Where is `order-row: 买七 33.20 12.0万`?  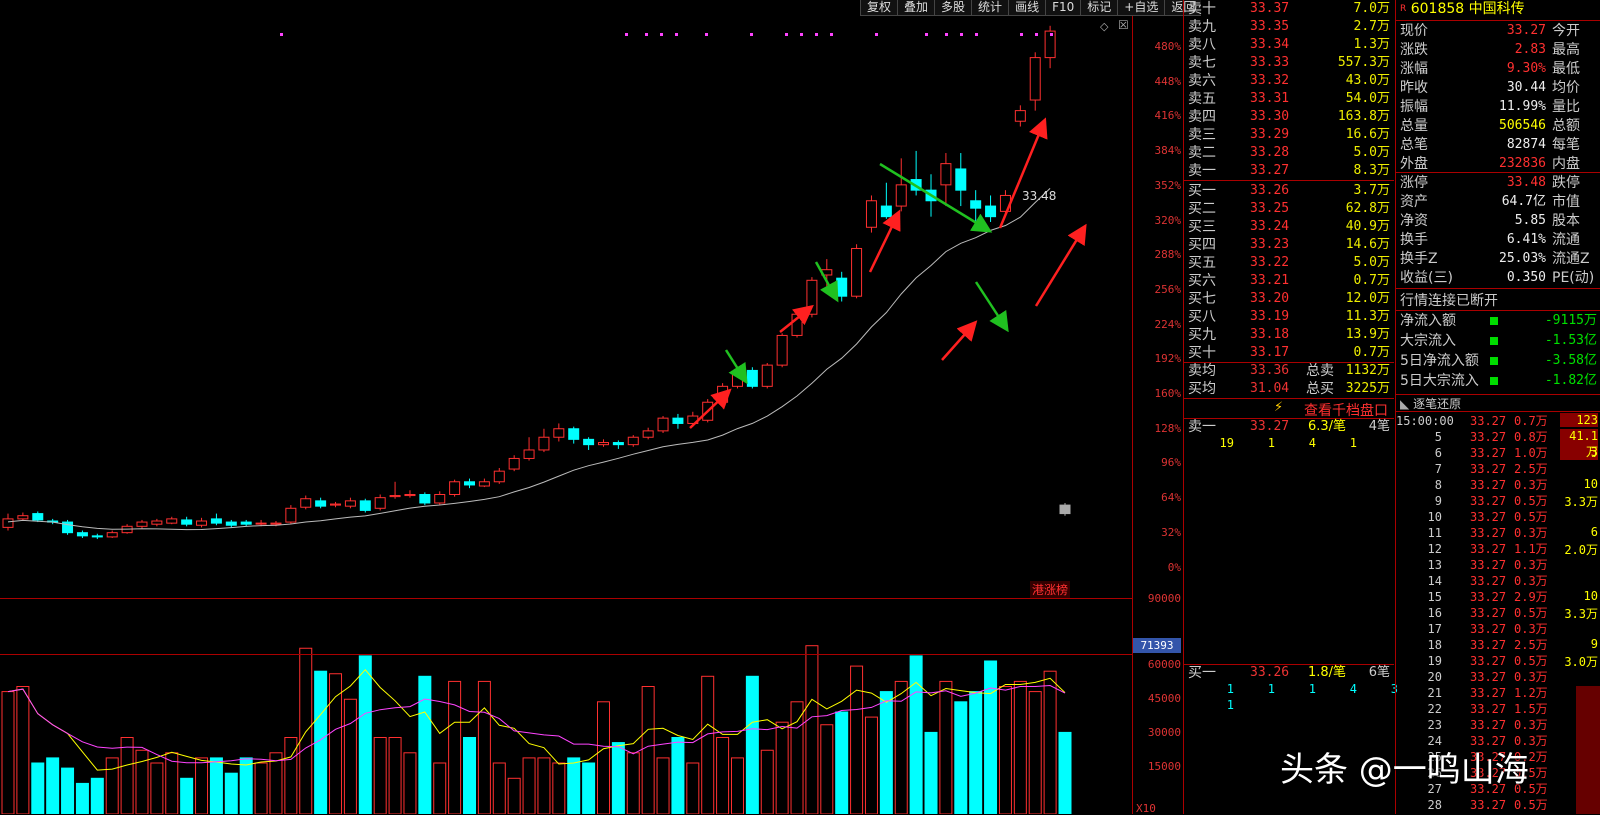
order-row: 买七 33.20 12.0万 is located at coordinates (1289, 299).